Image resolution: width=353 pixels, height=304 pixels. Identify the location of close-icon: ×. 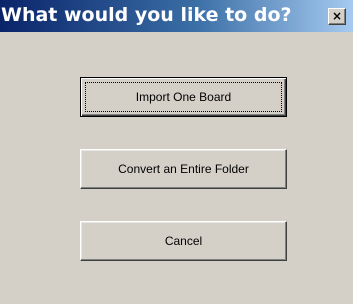
(337, 16).